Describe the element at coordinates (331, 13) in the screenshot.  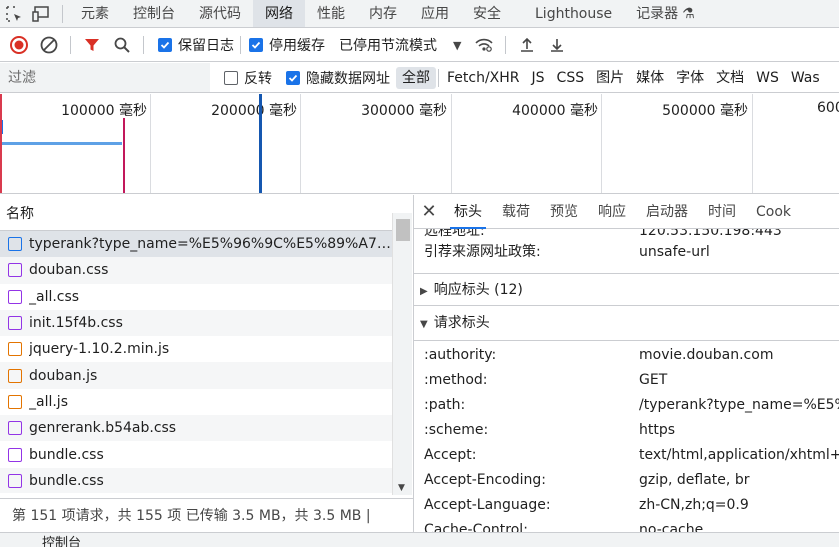
I see `tab-performance: 性能` at that location.